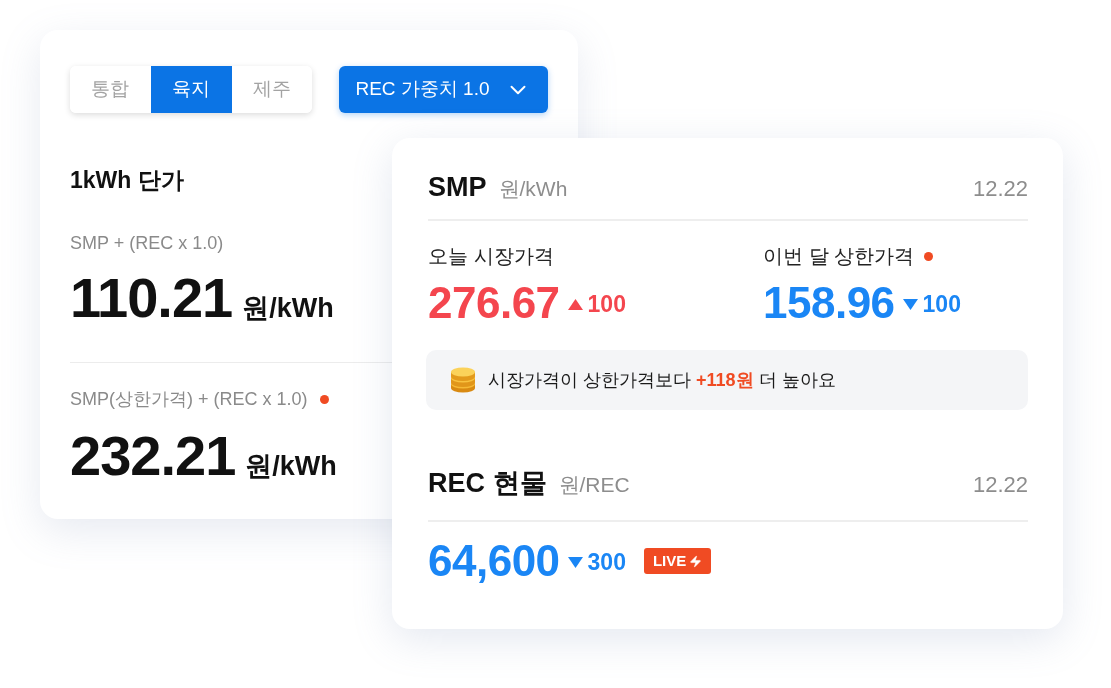  Describe the element at coordinates (422, 89) in the screenshot. I see `dropdown-label: REC 가중치 1.0` at that location.